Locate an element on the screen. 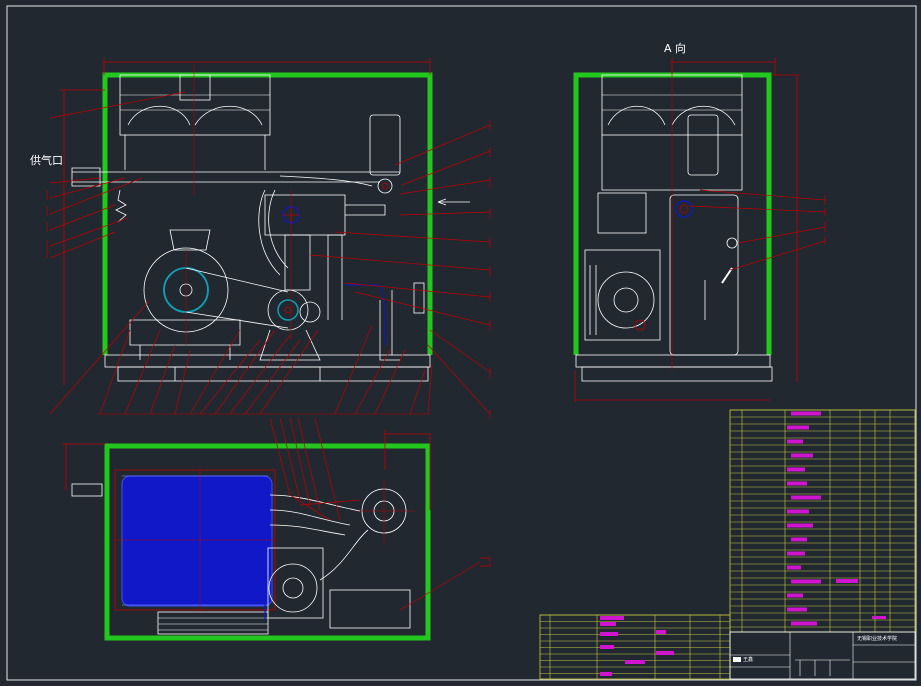 The image size is (921, 686). motor-top is located at coordinates (197, 541).